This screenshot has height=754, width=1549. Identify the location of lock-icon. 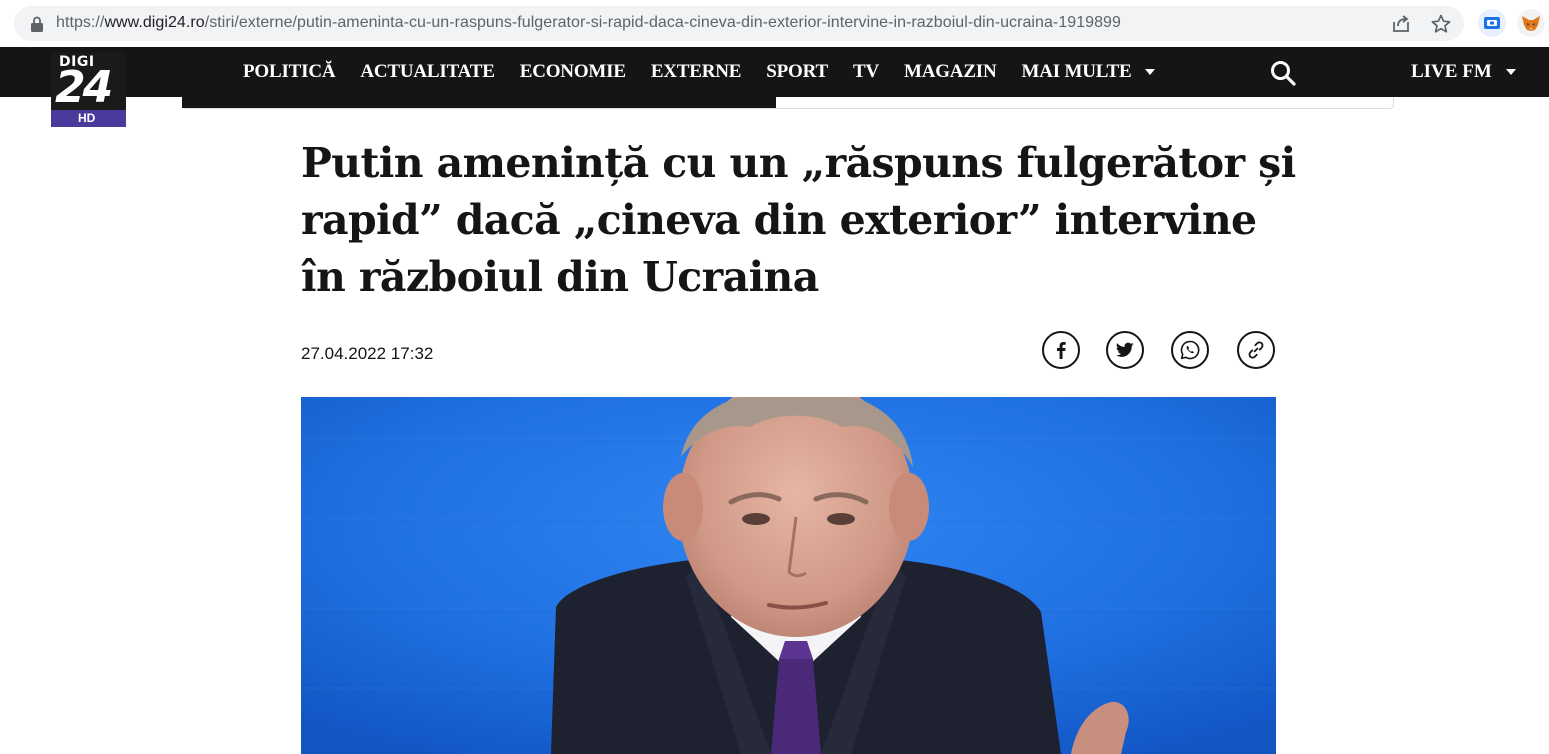
(37, 24).